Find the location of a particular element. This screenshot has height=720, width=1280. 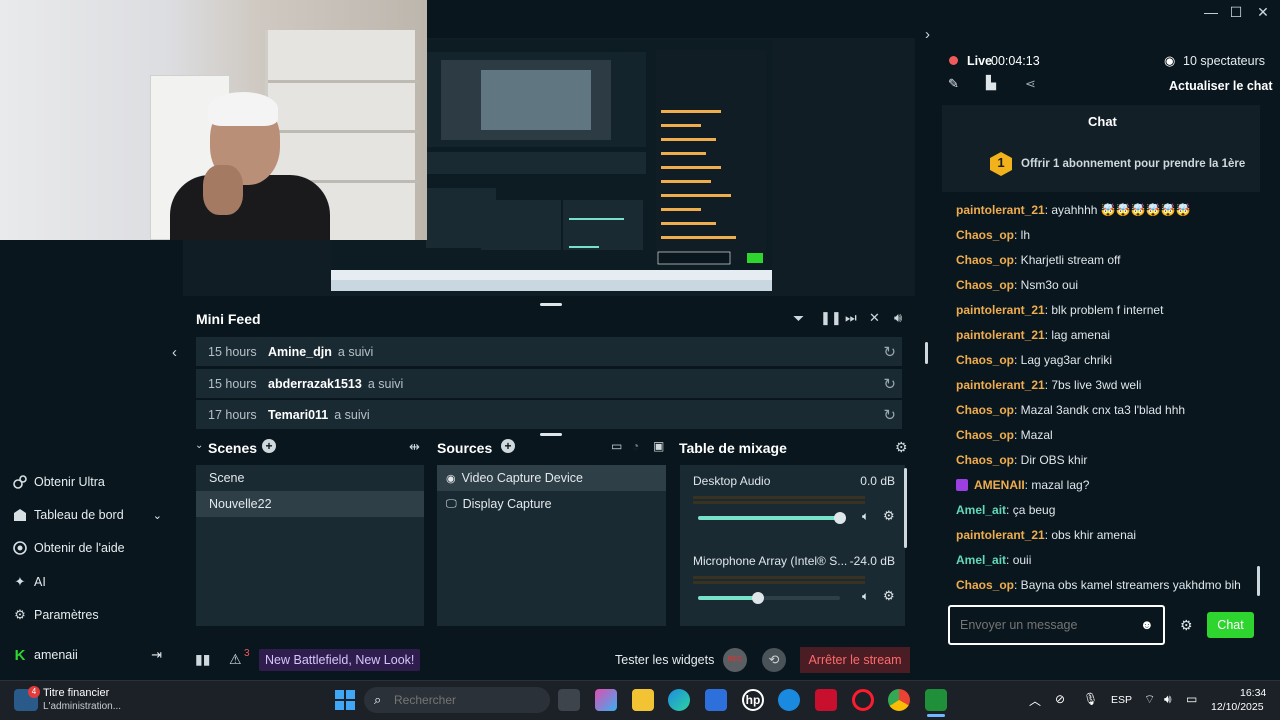

right-collapse-arrow: › is located at coordinates (927, 34).